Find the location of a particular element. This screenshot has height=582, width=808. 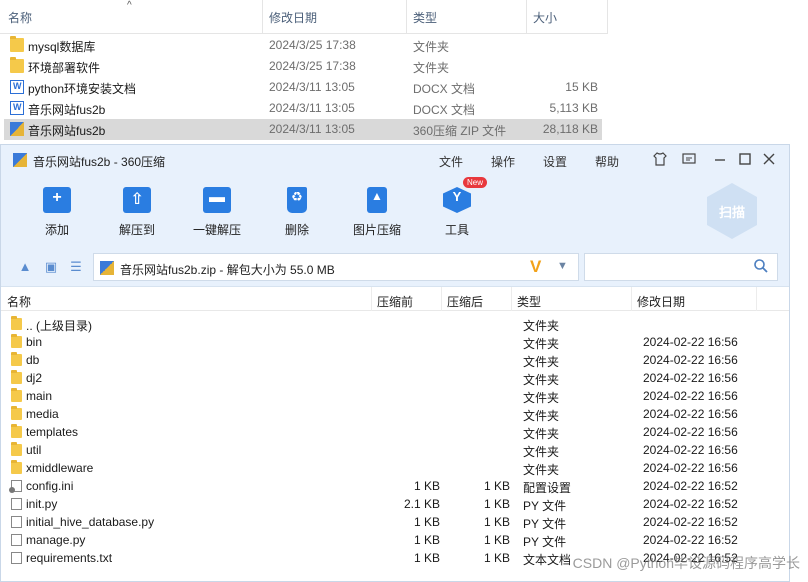

tools-button: Y New 工具 is located at coordinates (457, 209).